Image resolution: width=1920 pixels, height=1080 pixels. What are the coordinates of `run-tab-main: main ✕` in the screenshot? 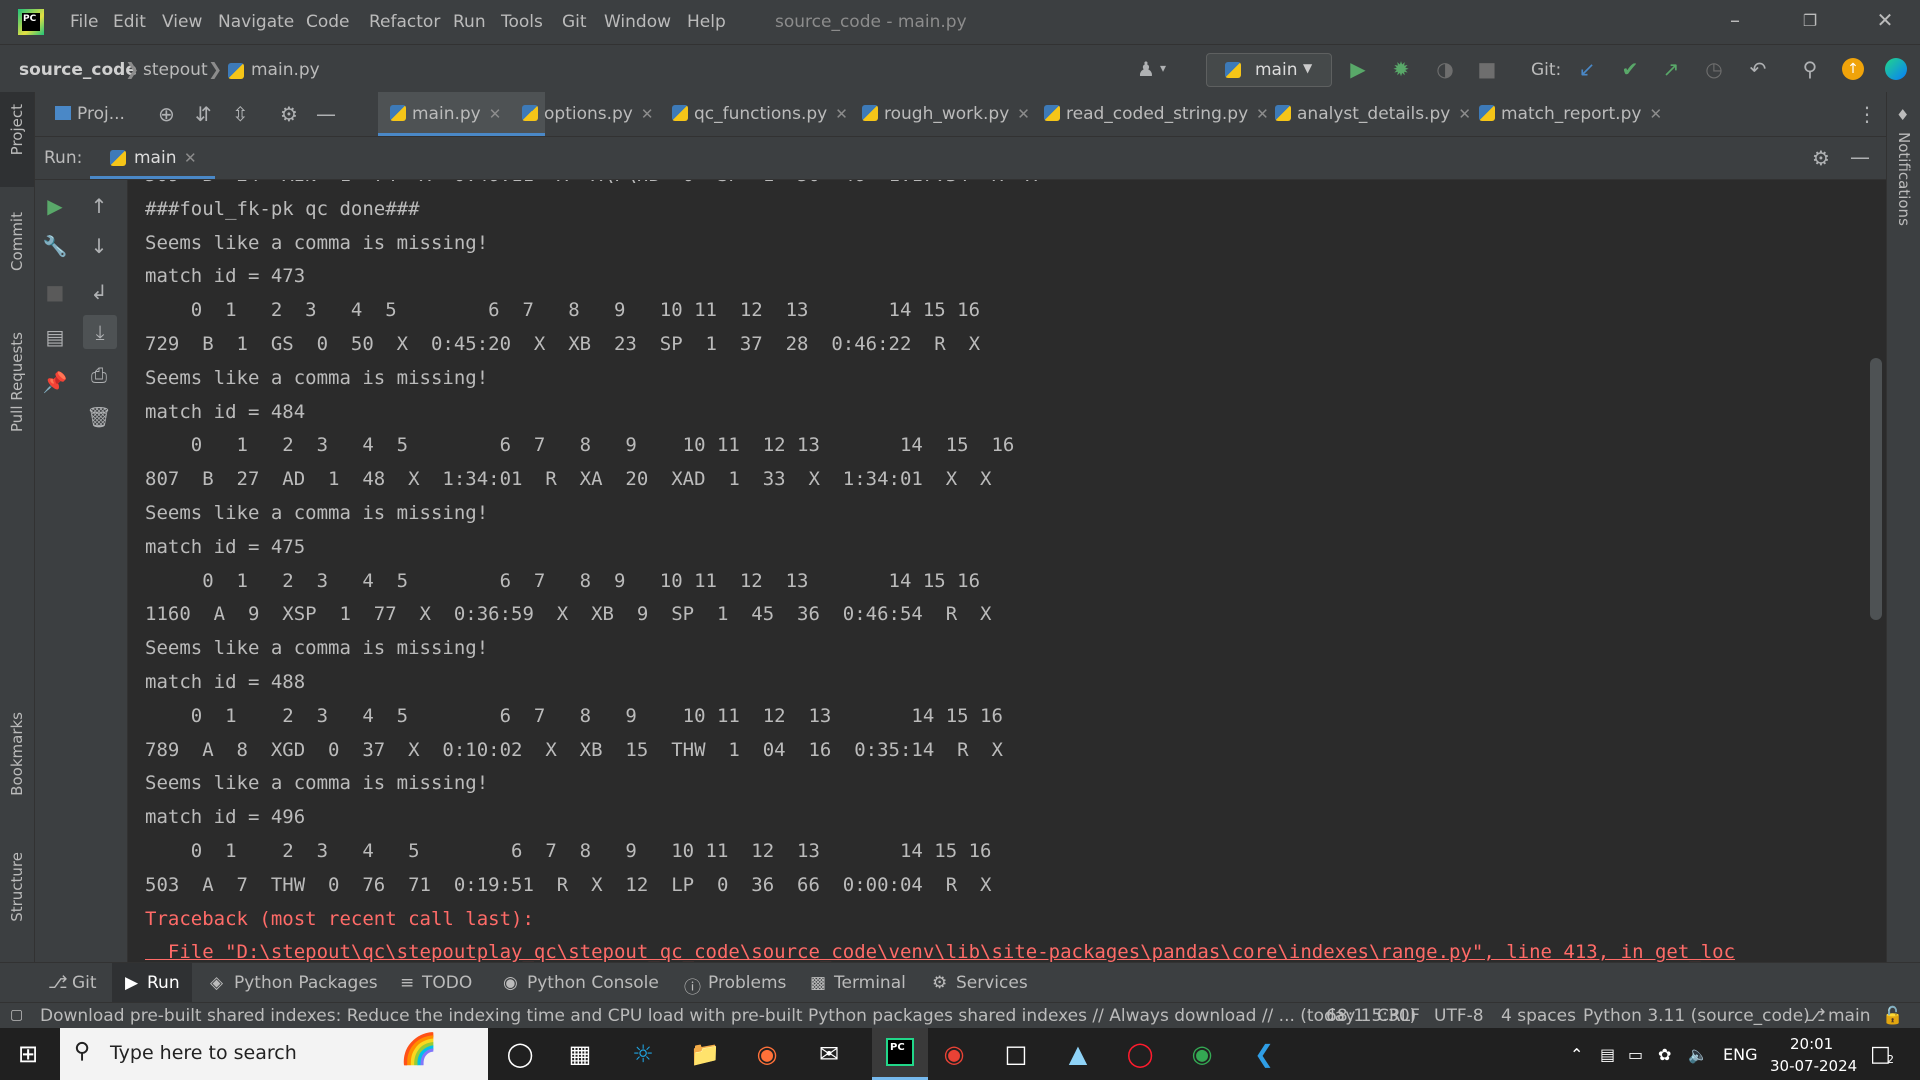 It's located at (152, 158).